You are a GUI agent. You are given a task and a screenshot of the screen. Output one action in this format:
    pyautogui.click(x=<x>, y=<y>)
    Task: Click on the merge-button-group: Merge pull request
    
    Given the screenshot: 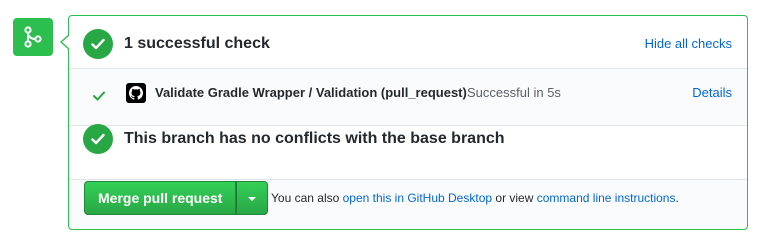 What is the action you would take?
    pyautogui.click(x=176, y=198)
    